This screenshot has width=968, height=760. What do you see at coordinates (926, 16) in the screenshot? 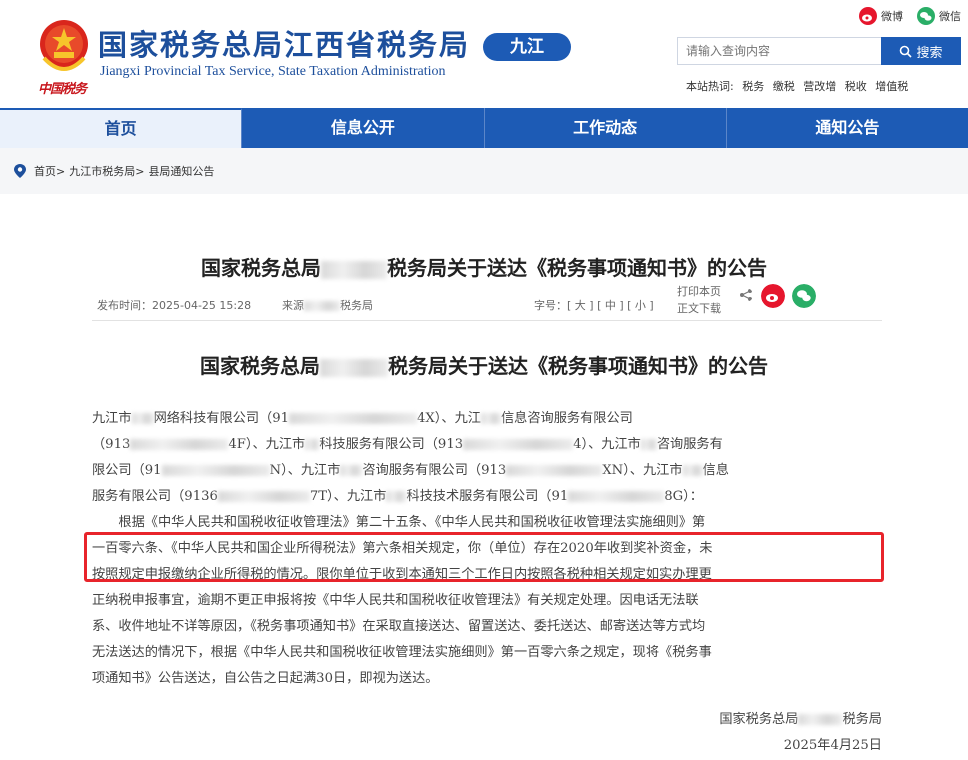
I see `wechat-icon` at bounding box center [926, 16].